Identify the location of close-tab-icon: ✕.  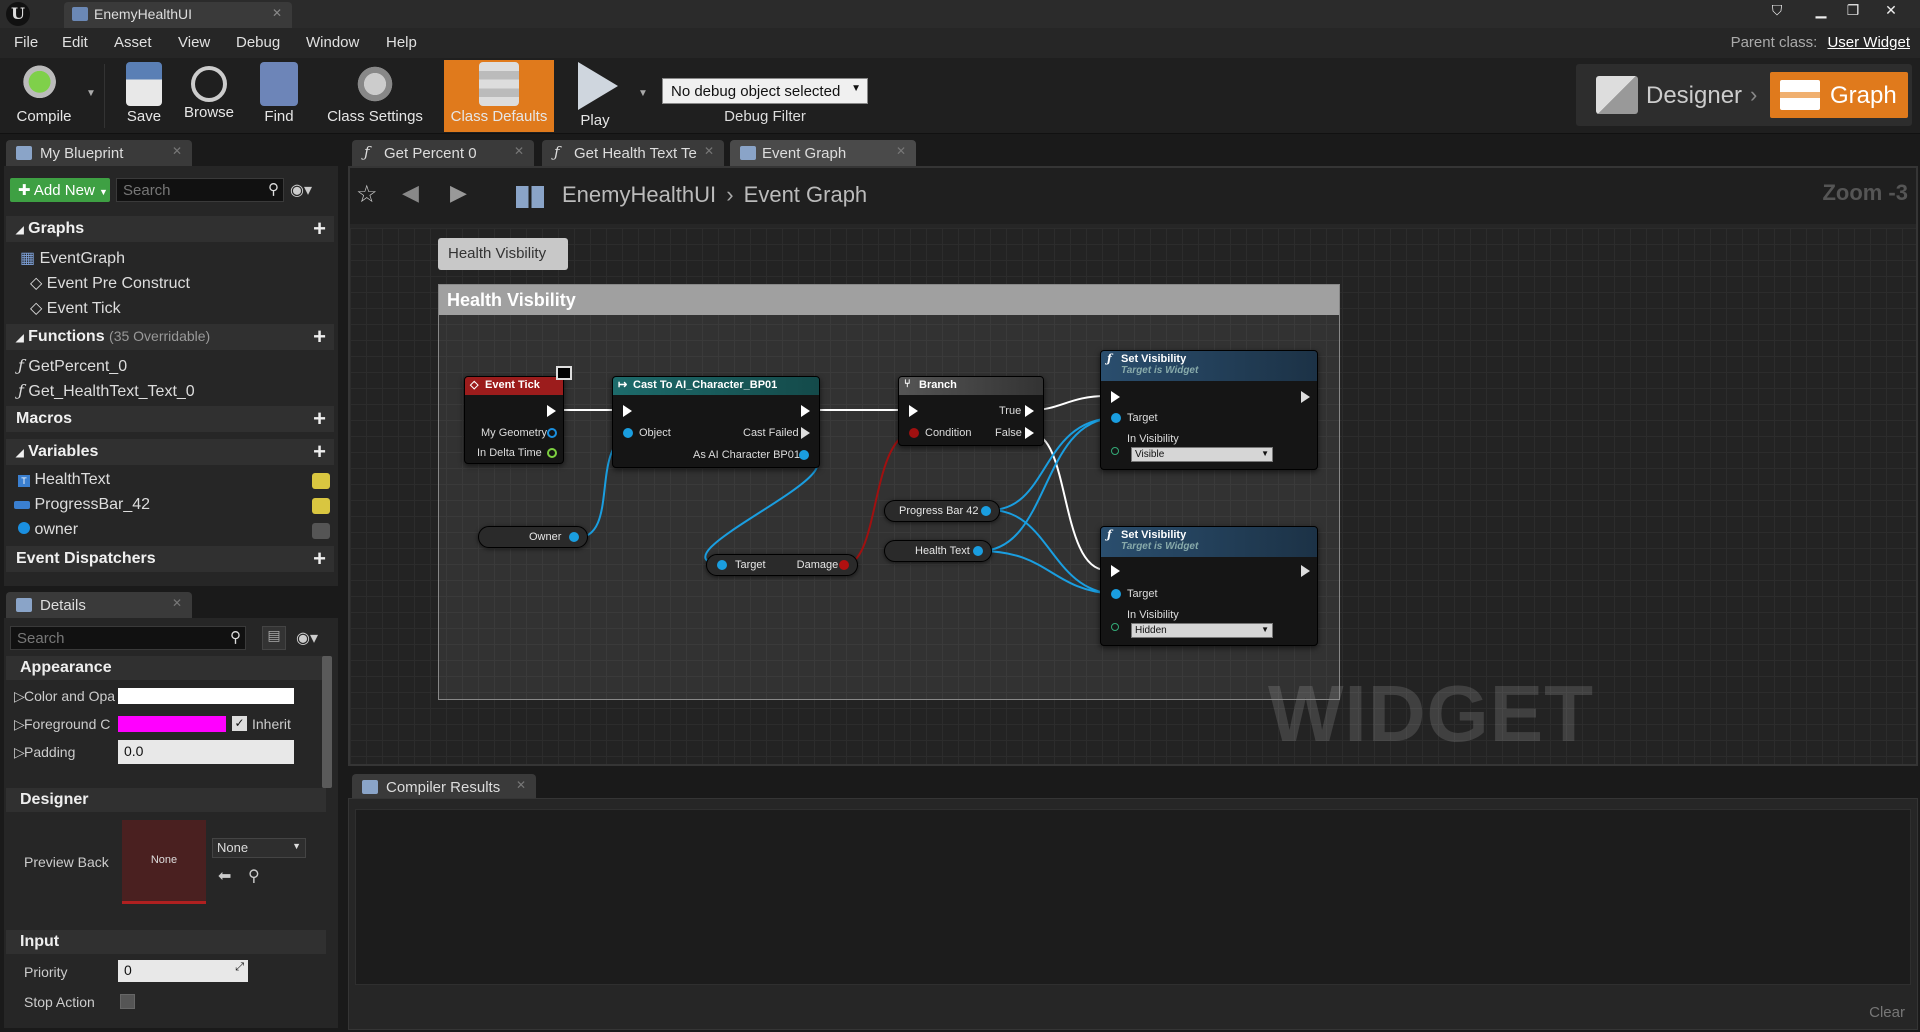
(521, 785).